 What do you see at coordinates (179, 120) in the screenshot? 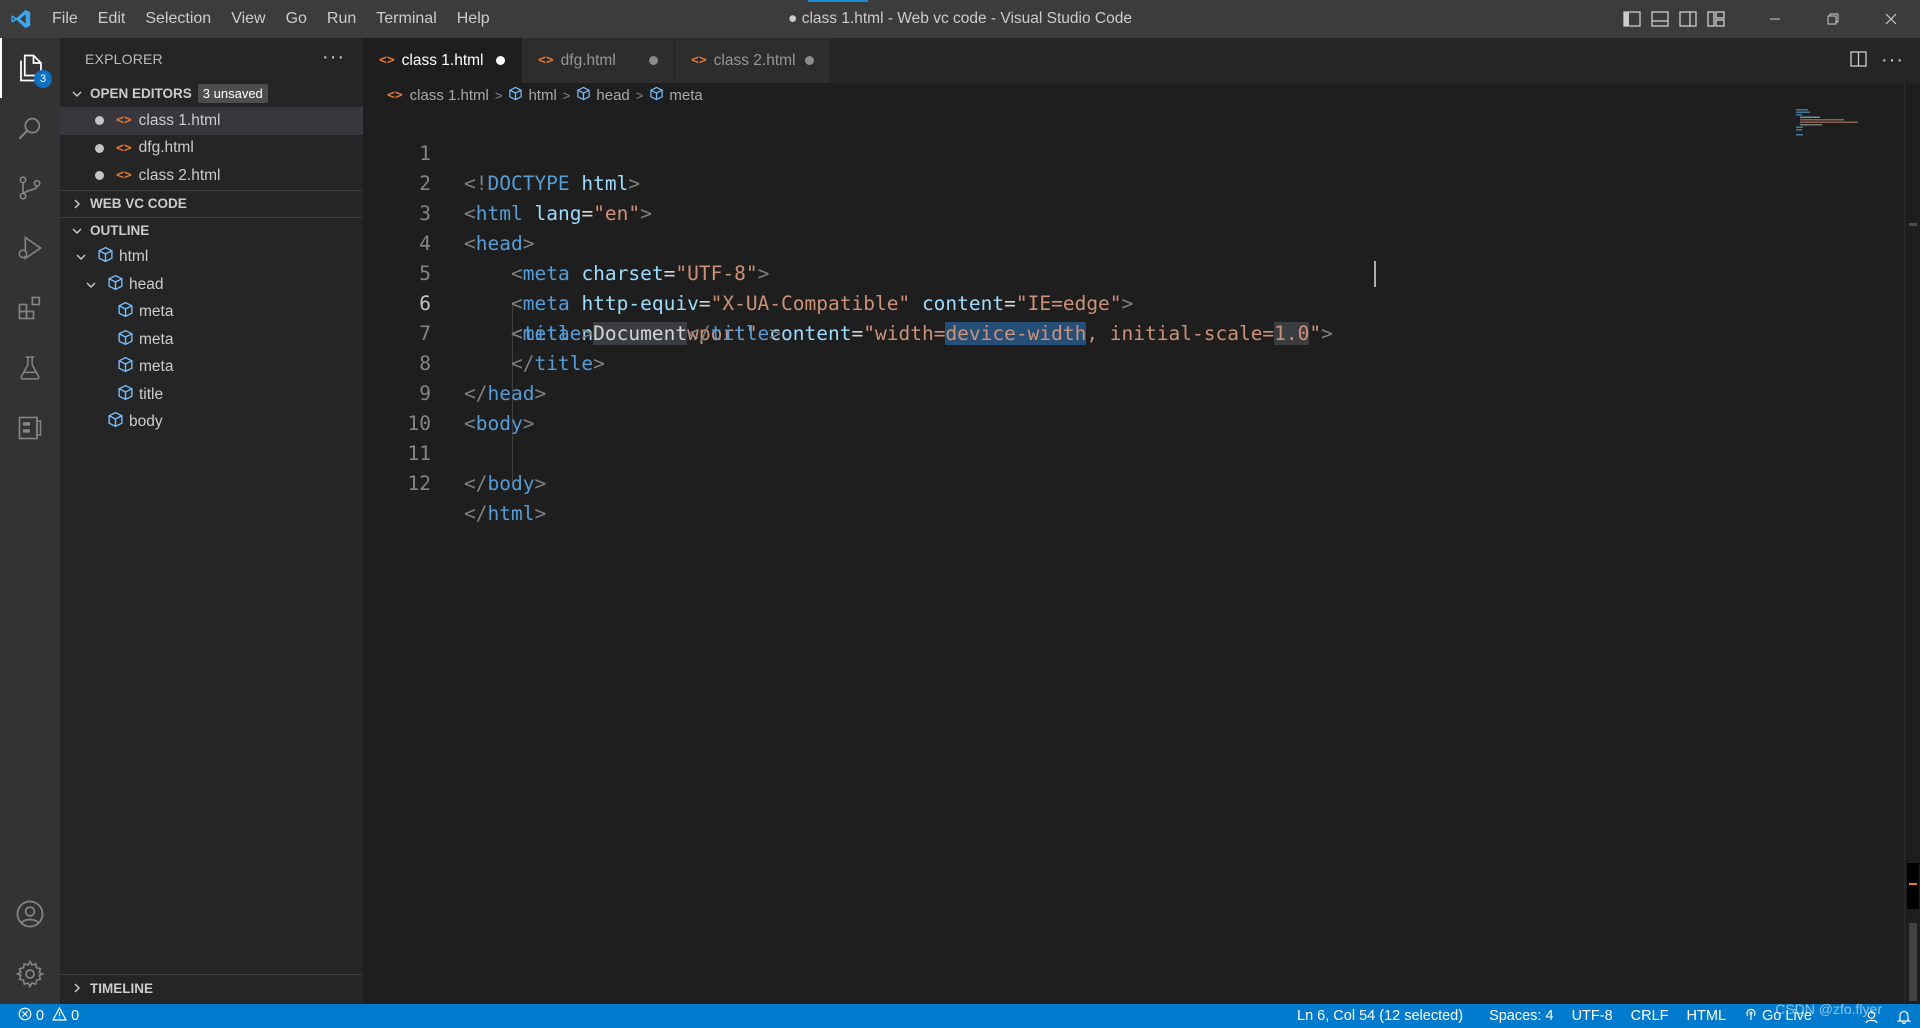
I see `open-editor-label: class 1.html` at bounding box center [179, 120].